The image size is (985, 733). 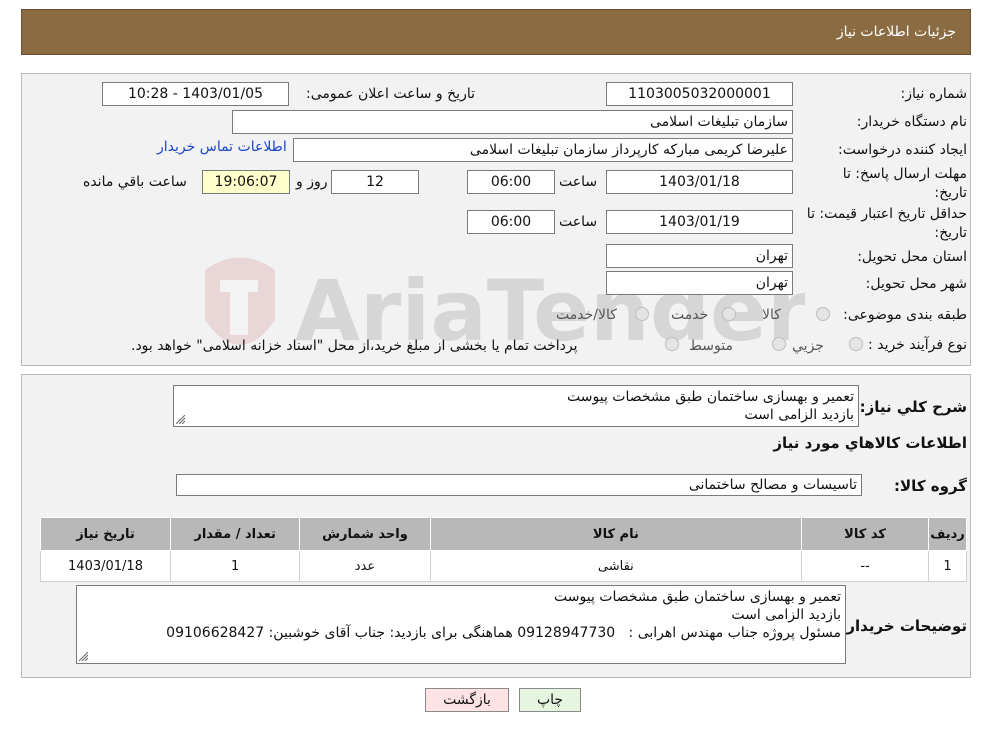 What do you see at coordinates (135, 182) in the screenshot?
I see `remaining-time-label: ساعت باقي مانده` at bounding box center [135, 182].